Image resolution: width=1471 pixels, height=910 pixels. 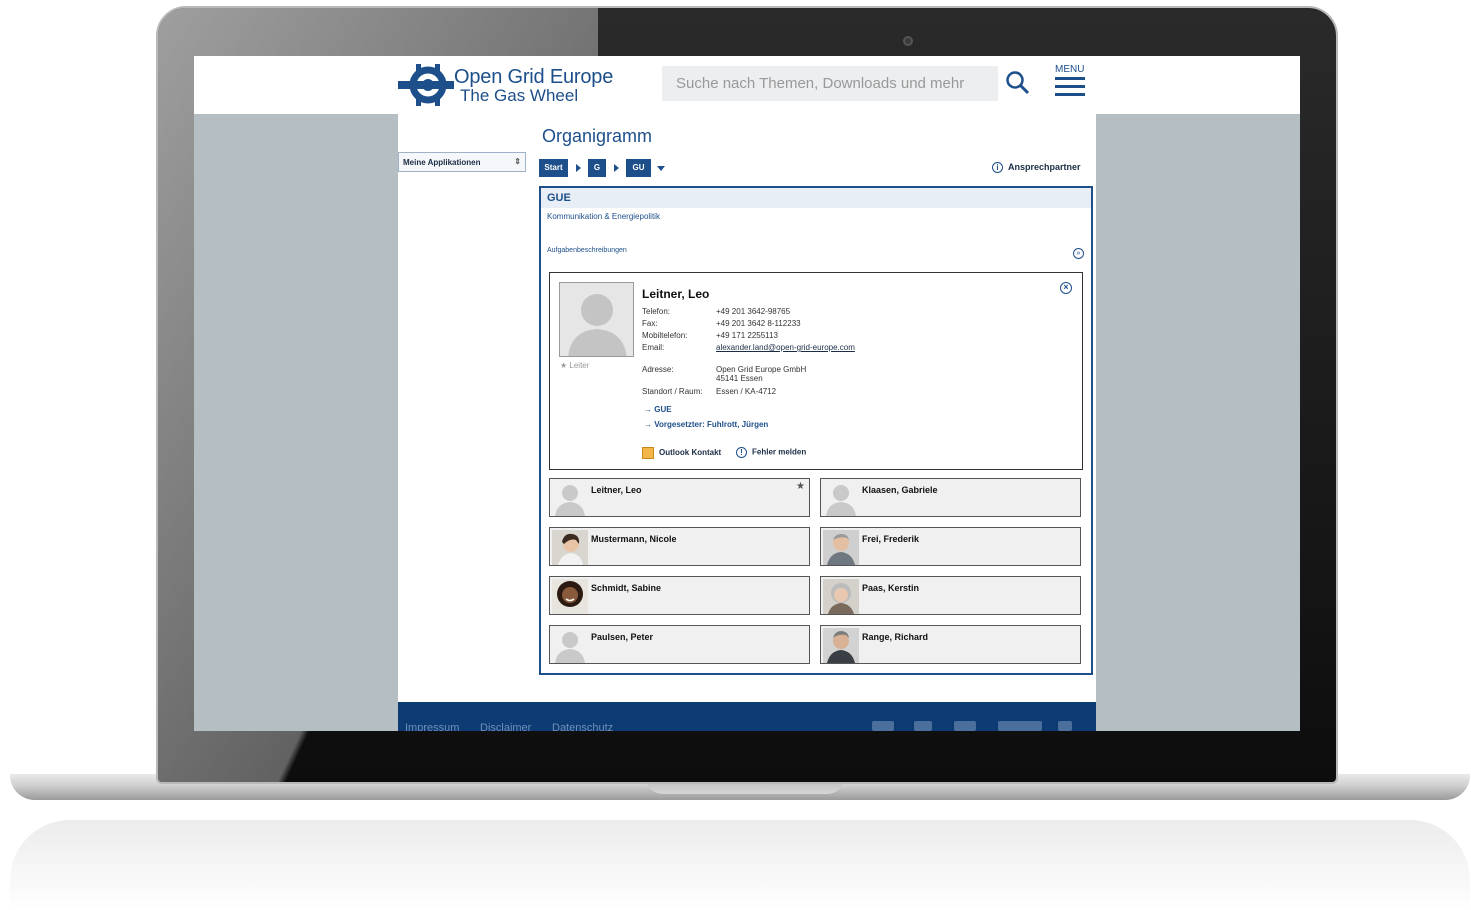 What do you see at coordinates (519, 95) in the screenshot?
I see `brand-tagline: The Gas Wheel` at bounding box center [519, 95].